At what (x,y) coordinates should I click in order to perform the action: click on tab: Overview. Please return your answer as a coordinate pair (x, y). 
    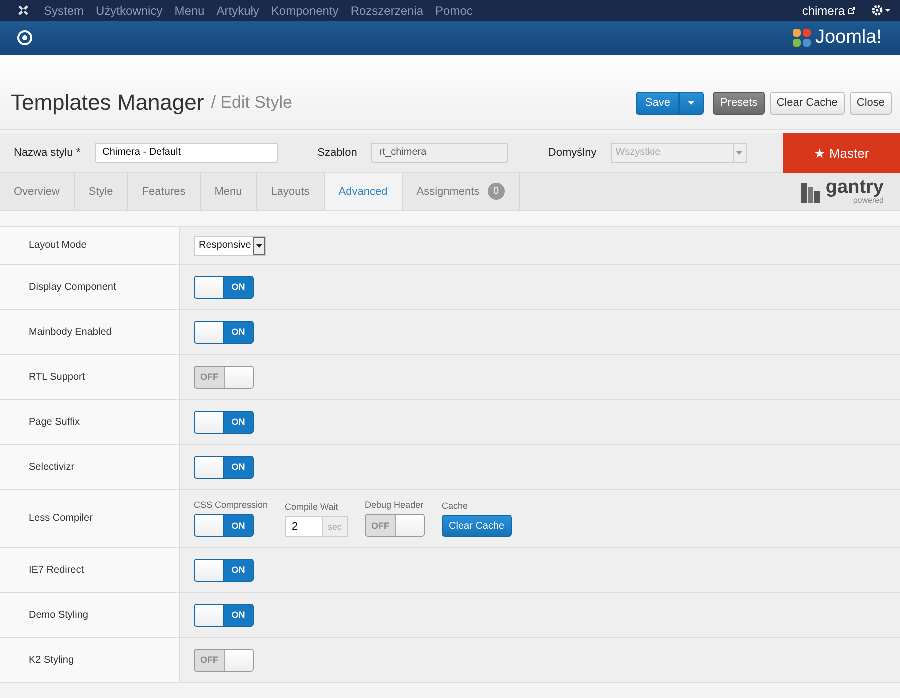
    Looking at the image, I should click on (37, 191).